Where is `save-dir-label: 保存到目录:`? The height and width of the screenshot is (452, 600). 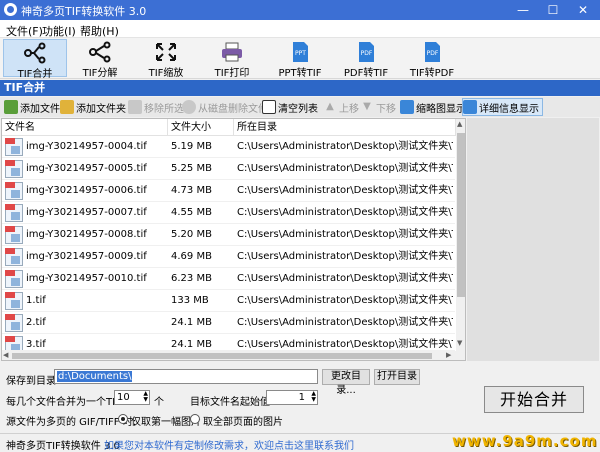 save-dir-label: 保存到目录: is located at coordinates (33, 381).